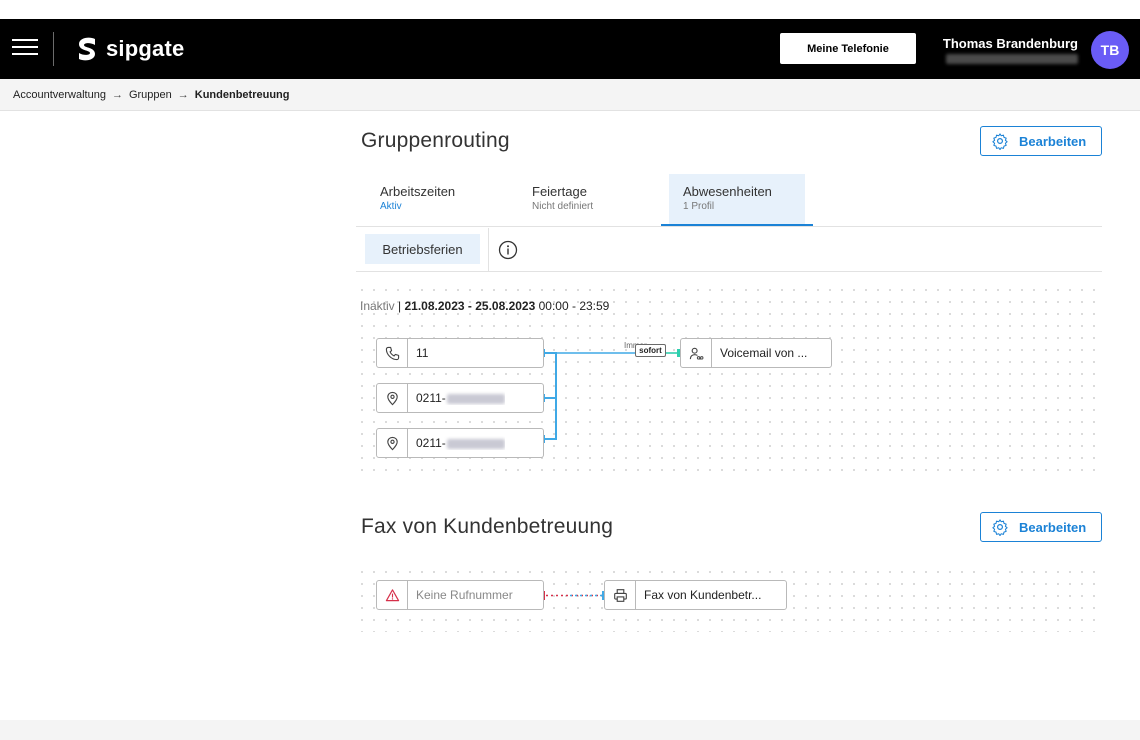  I want to click on routing-title: Gruppenrouting, so click(435, 140).